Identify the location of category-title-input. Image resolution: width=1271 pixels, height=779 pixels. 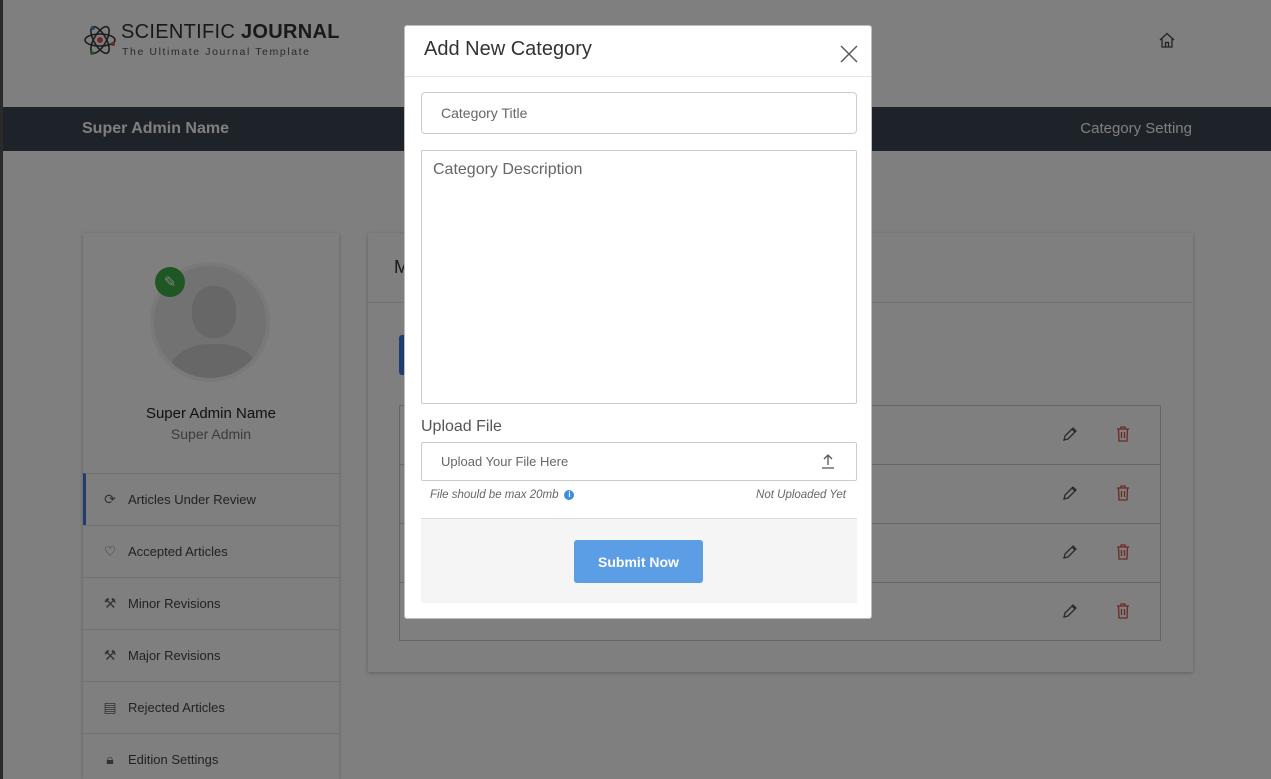
(639, 113).